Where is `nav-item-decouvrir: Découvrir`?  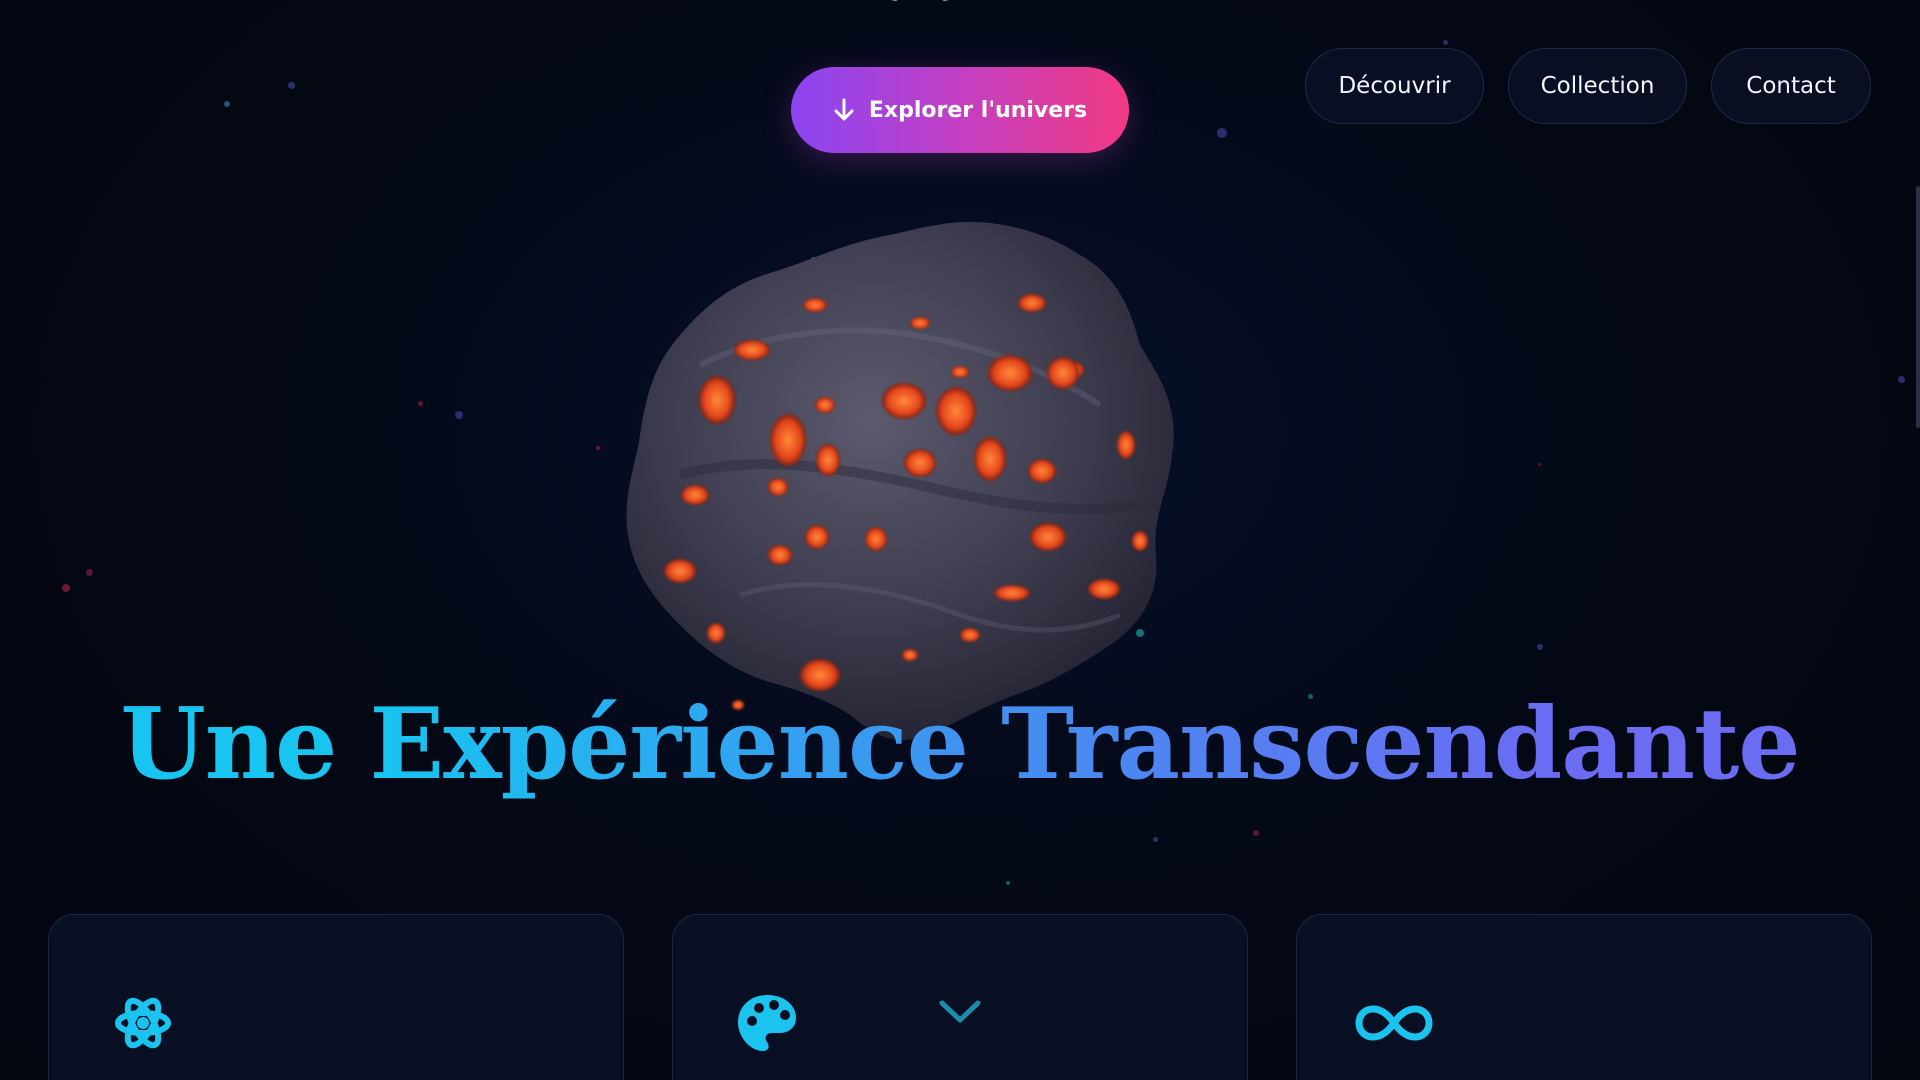
nav-item-decouvrir: Découvrir is located at coordinates (1394, 86).